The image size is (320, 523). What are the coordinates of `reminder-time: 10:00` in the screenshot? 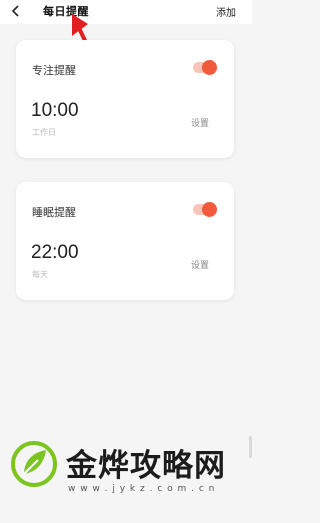 It's located at (55, 110).